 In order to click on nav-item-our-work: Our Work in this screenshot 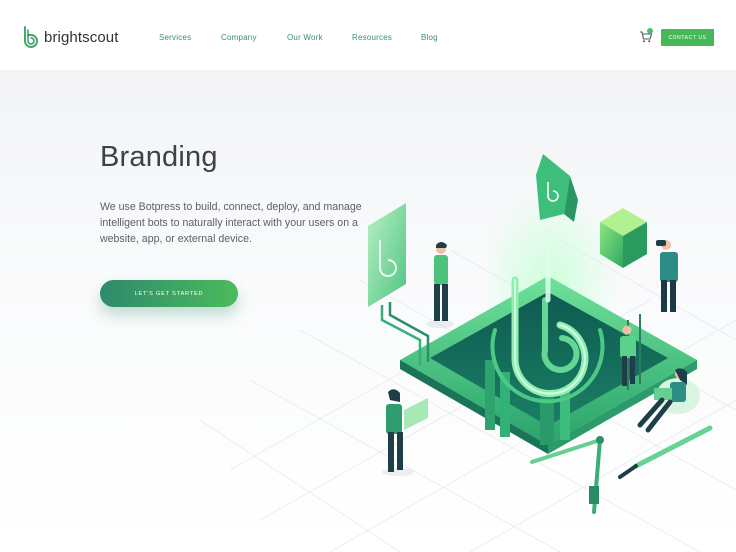, I will do `click(305, 37)`.